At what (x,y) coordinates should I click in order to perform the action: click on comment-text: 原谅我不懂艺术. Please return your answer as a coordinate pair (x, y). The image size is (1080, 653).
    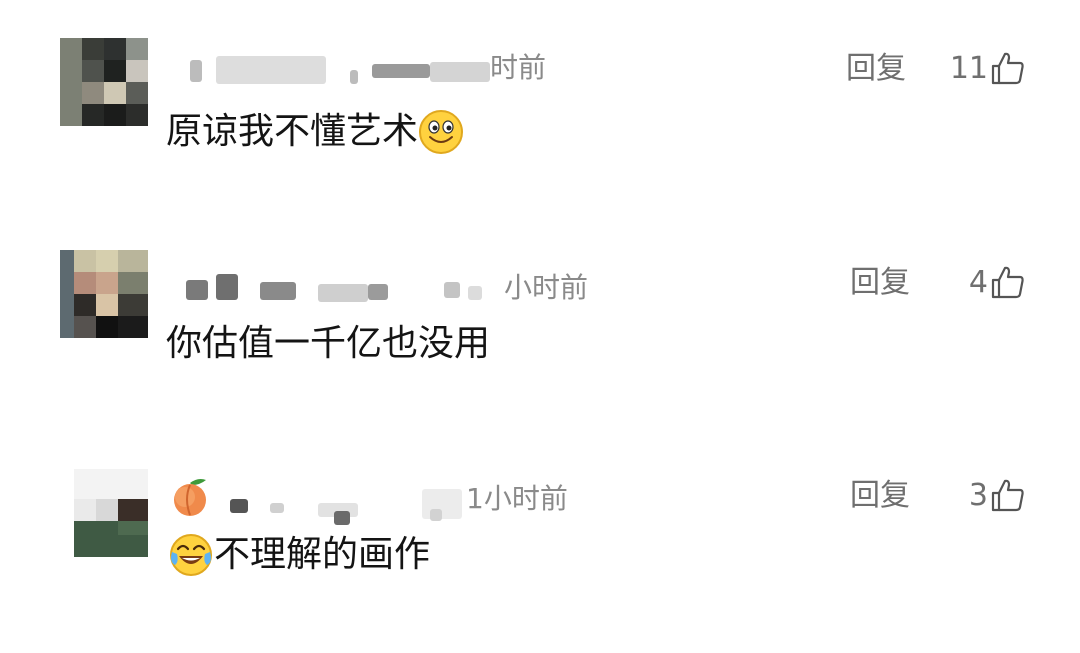
    Looking at the image, I should click on (292, 131).